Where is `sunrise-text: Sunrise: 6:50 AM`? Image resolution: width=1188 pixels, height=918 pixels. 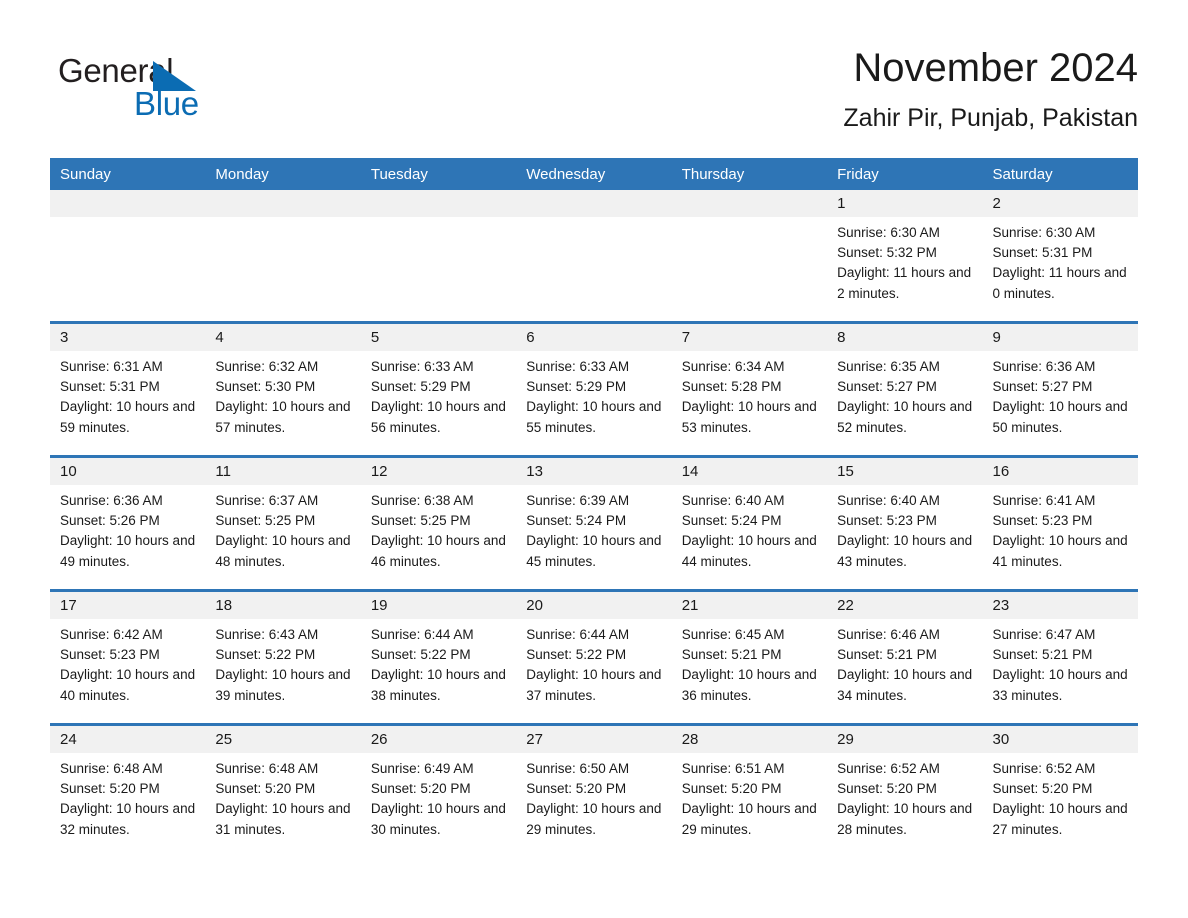
sunrise-text: Sunrise: 6:50 AM is located at coordinates (578, 768).